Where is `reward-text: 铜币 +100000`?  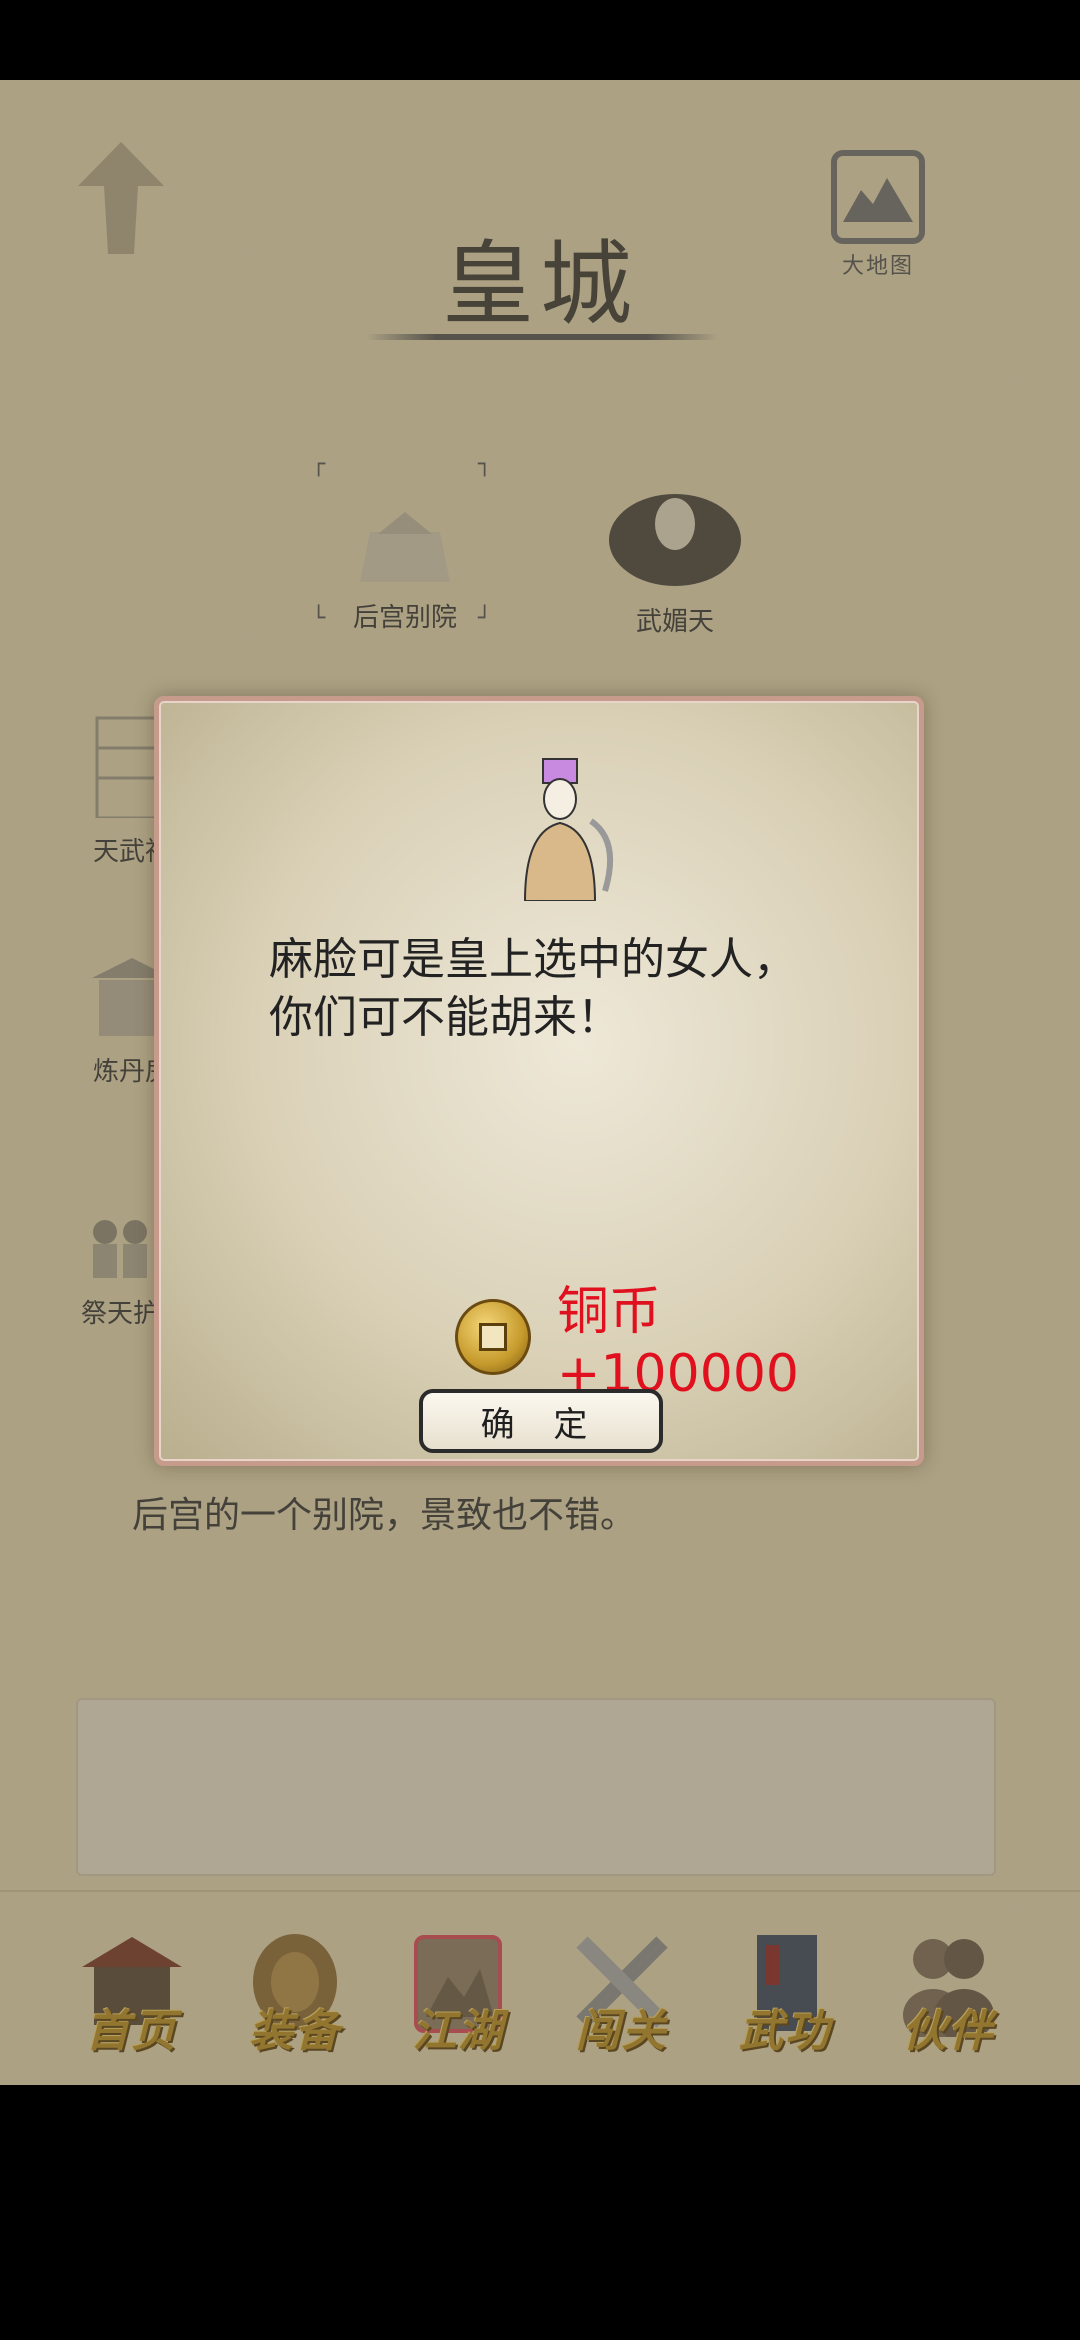 reward-text: 铜币 +100000 is located at coordinates (677, 1343).